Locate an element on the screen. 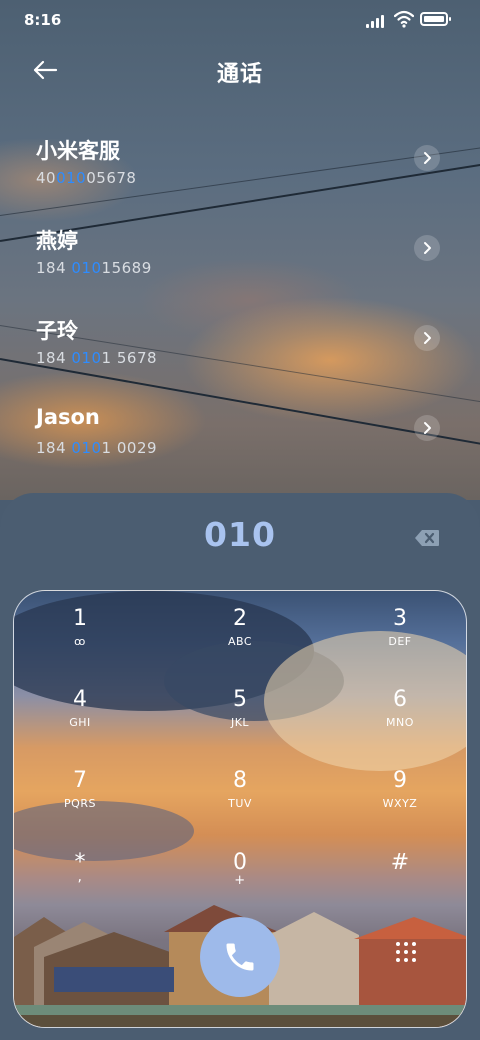  key-letters: + is located at coordinates (240, 880).